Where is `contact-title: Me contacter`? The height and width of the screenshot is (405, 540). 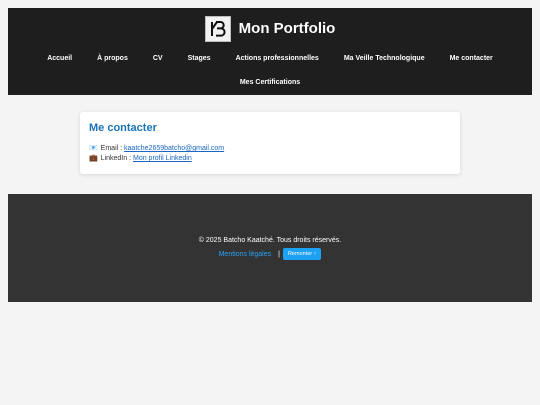
contact-title: Me contacter is located at coordinates (123, 128).